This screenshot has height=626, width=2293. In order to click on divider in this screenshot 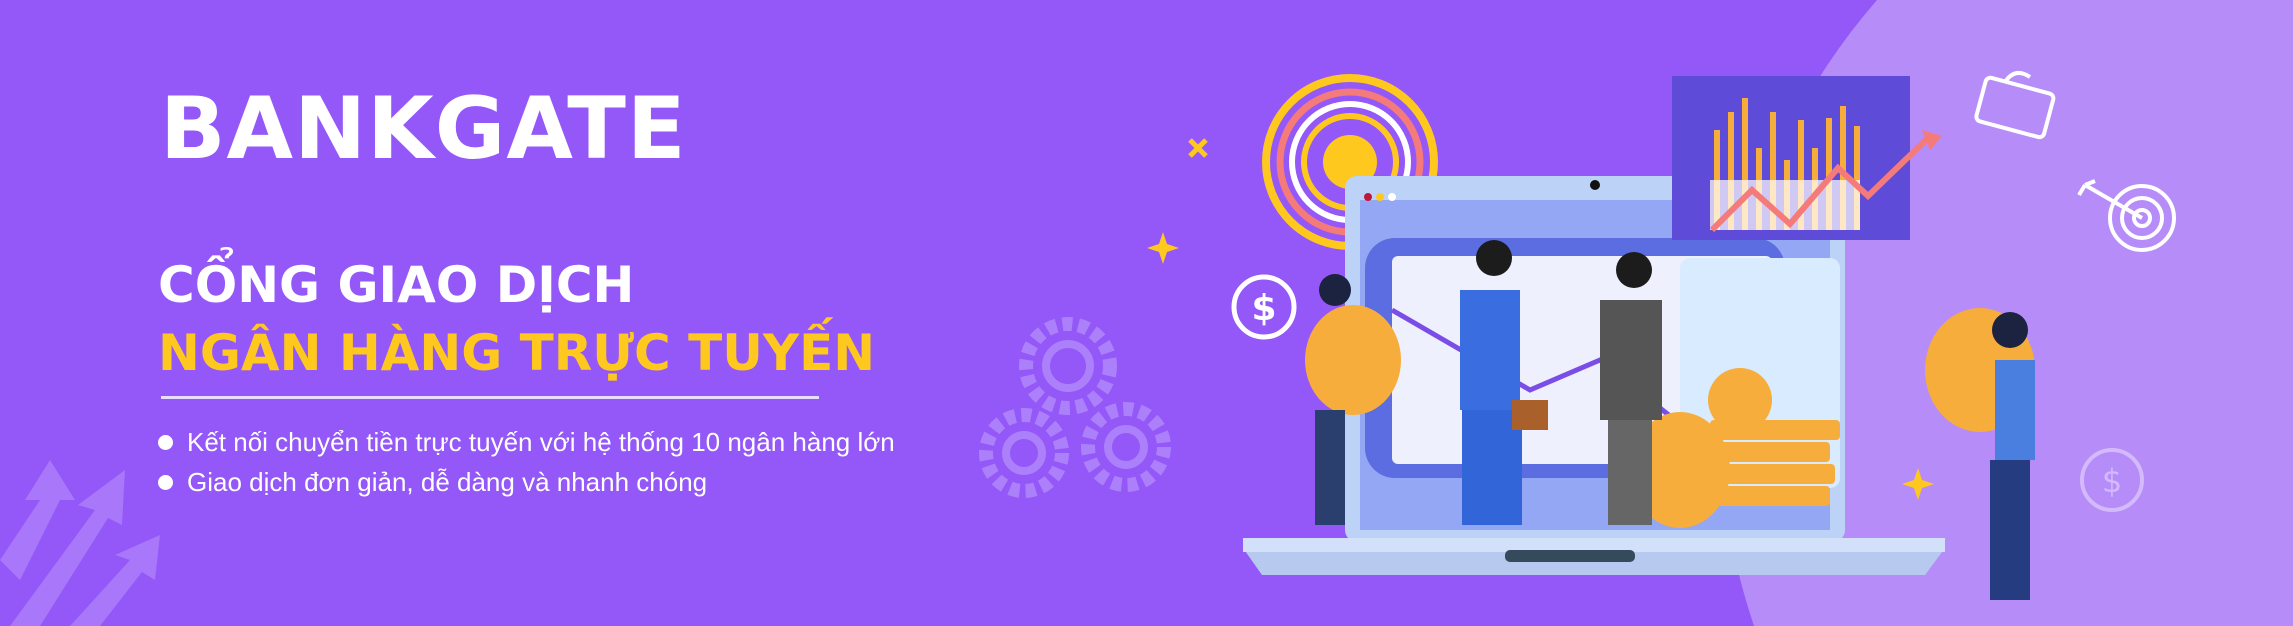, I will do `click(490, 397)`.